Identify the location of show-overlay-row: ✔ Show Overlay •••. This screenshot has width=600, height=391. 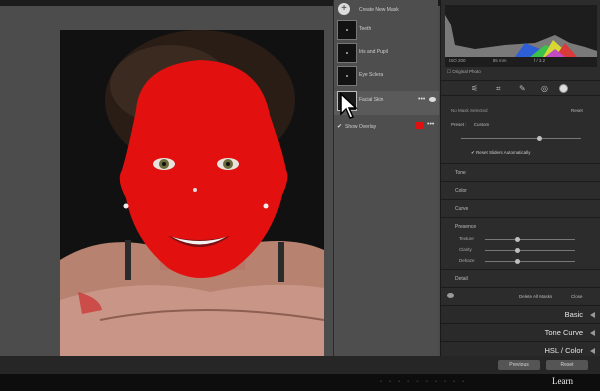
(386, 130).